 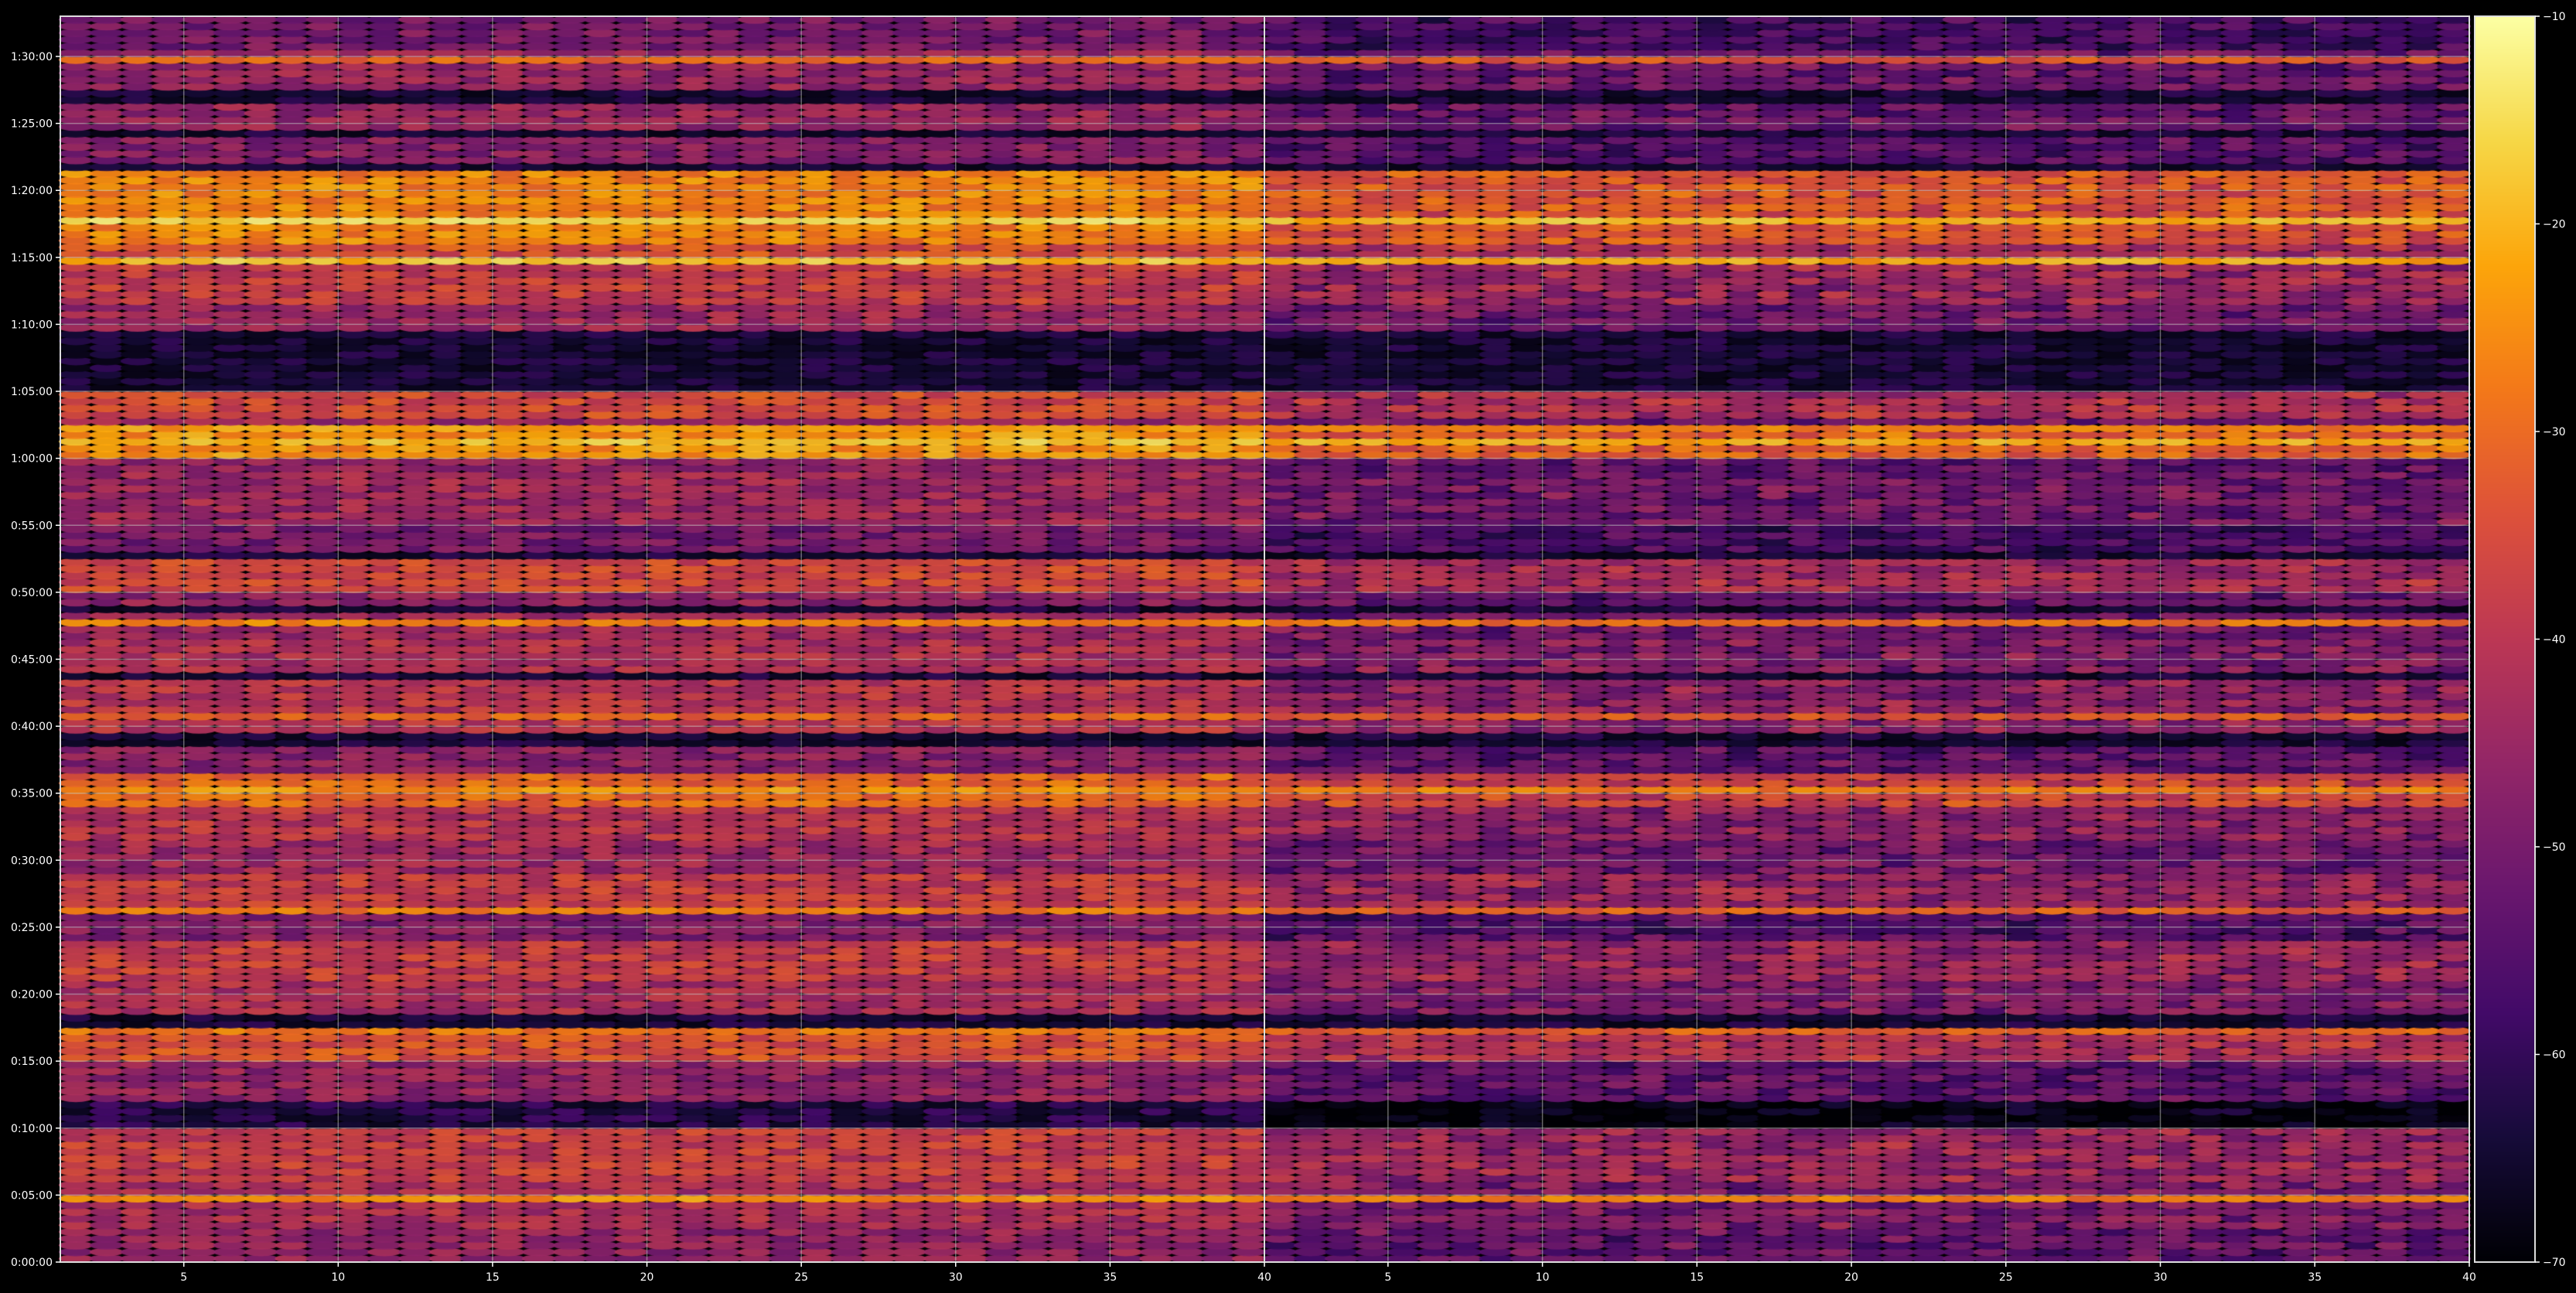 I want to click on y-tick-label: 1:25:00, so click(x=32, y=124).